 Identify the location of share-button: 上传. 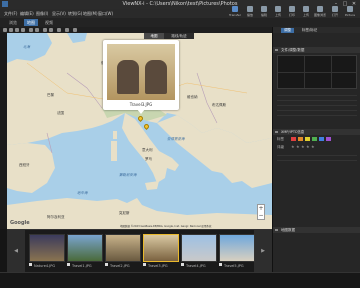
(306, 11).